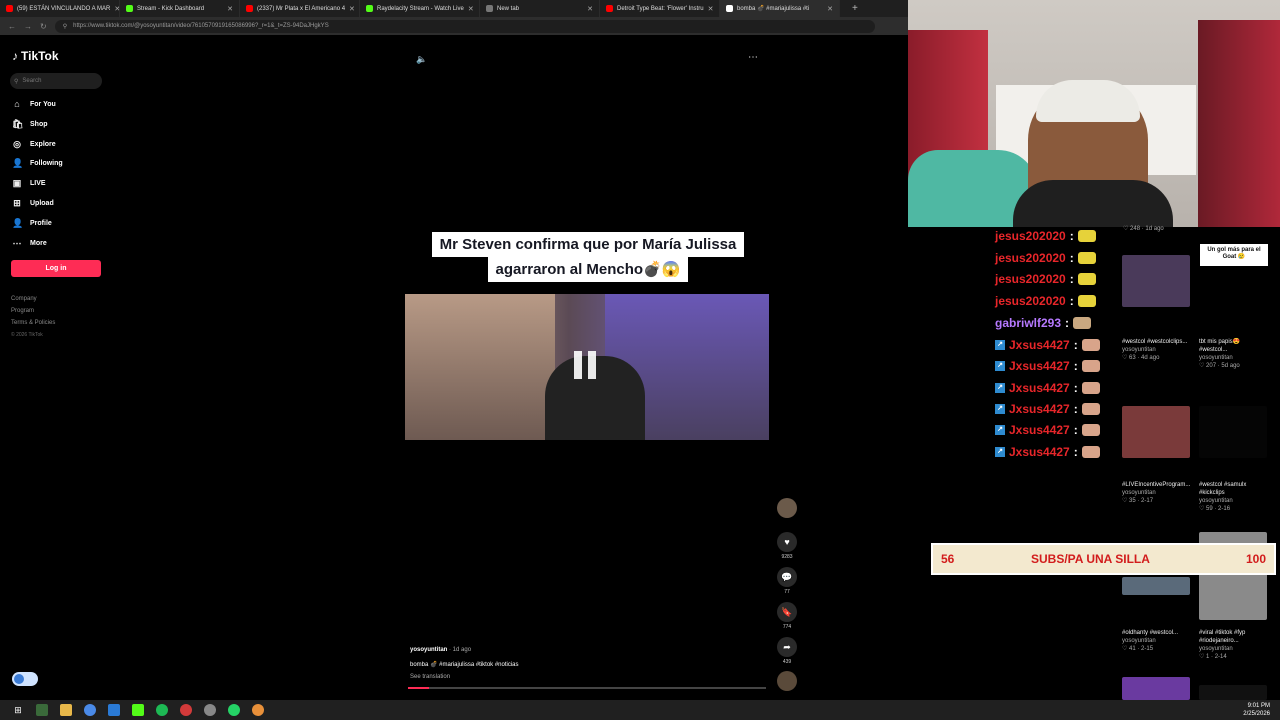  I want to click on whatsapp-icon, so click(234, 710).